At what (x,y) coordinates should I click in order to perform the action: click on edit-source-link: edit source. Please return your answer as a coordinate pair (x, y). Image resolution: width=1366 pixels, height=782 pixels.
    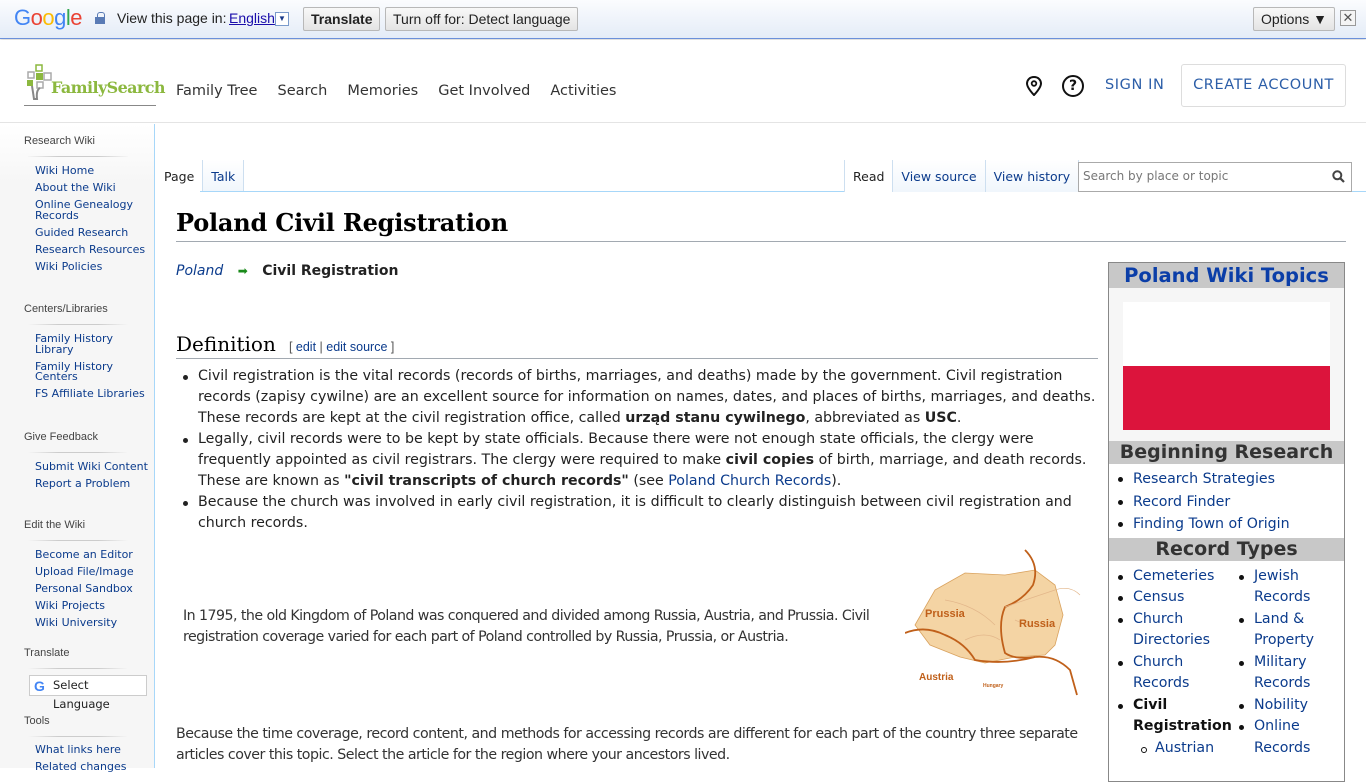
    Looking at the image, I should click on (356, 347).